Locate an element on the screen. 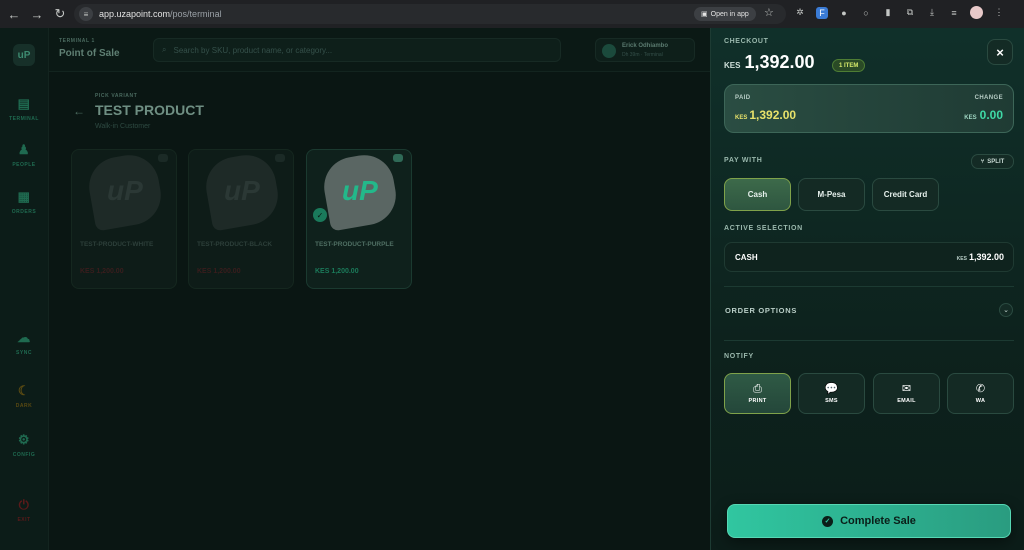  customer-name: Walk-in Customer is located at coordinates (123, 126).